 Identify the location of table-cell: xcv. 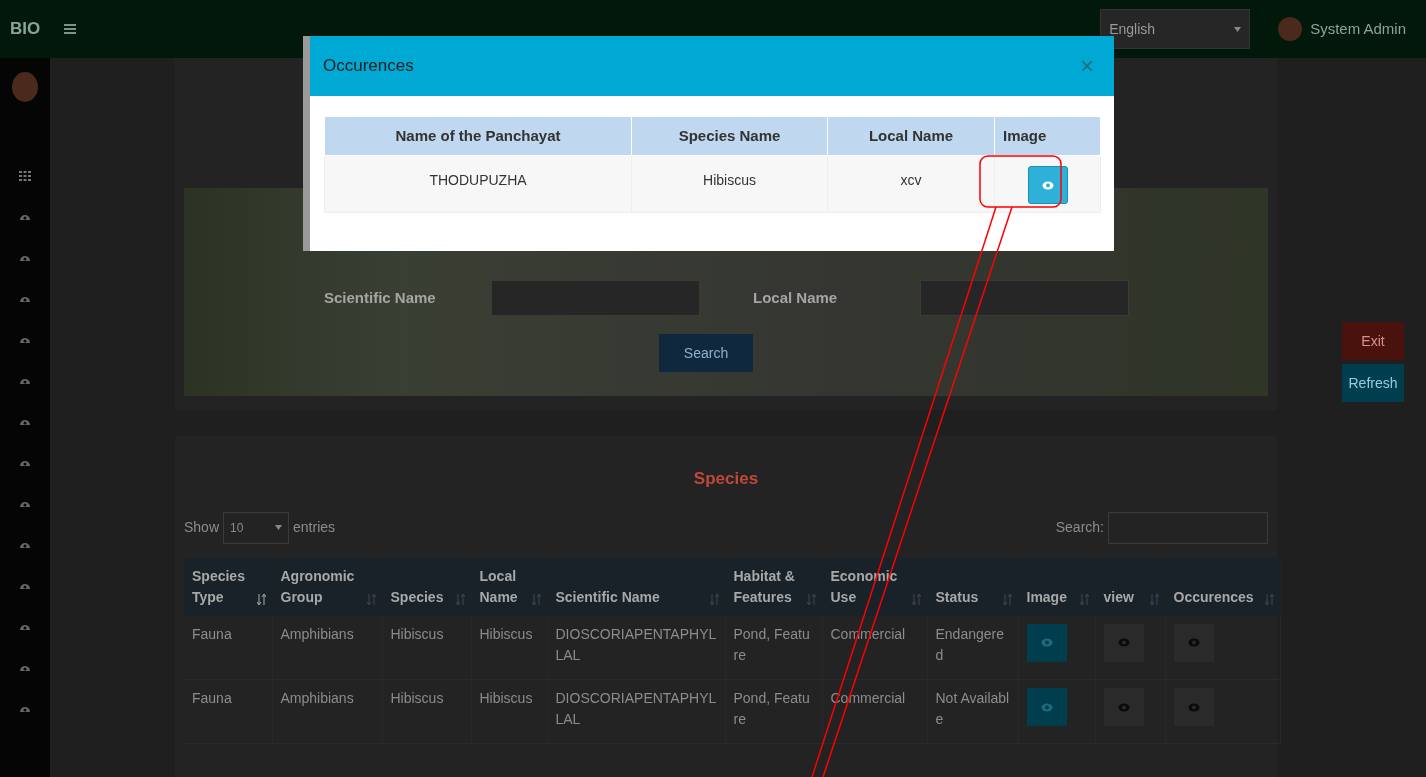
(911, 184).